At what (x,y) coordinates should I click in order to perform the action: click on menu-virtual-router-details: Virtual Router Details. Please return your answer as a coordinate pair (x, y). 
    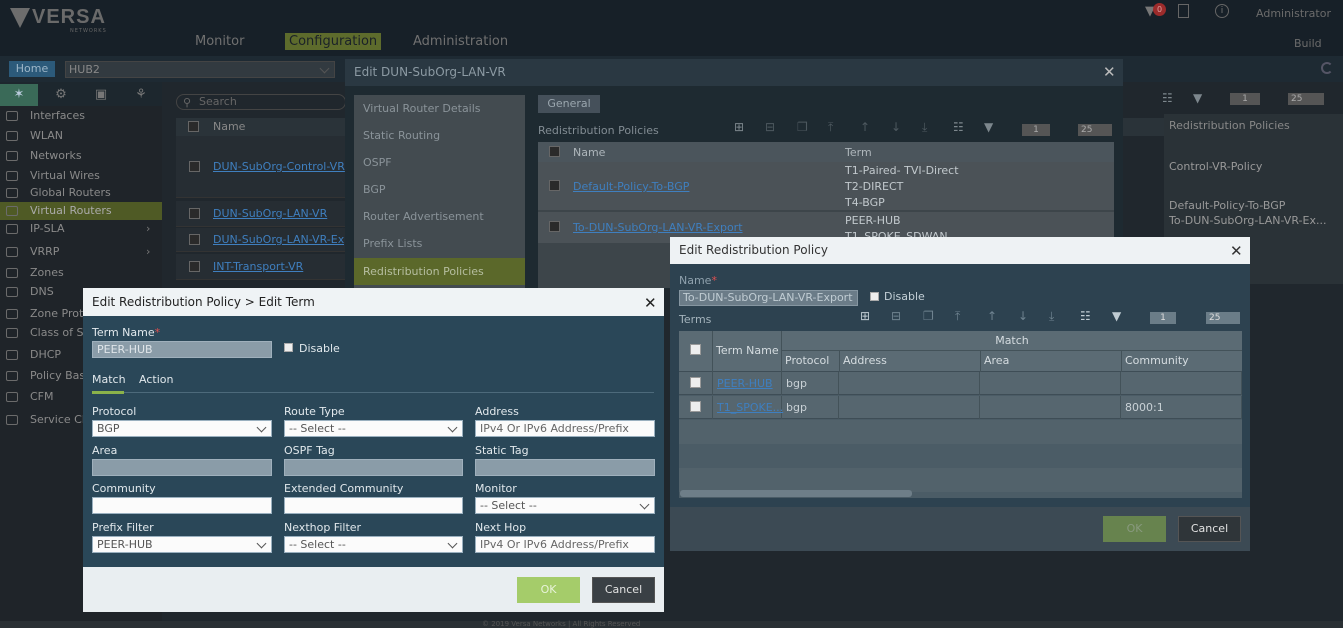
    Looking at the image, I should click on (439, 108).